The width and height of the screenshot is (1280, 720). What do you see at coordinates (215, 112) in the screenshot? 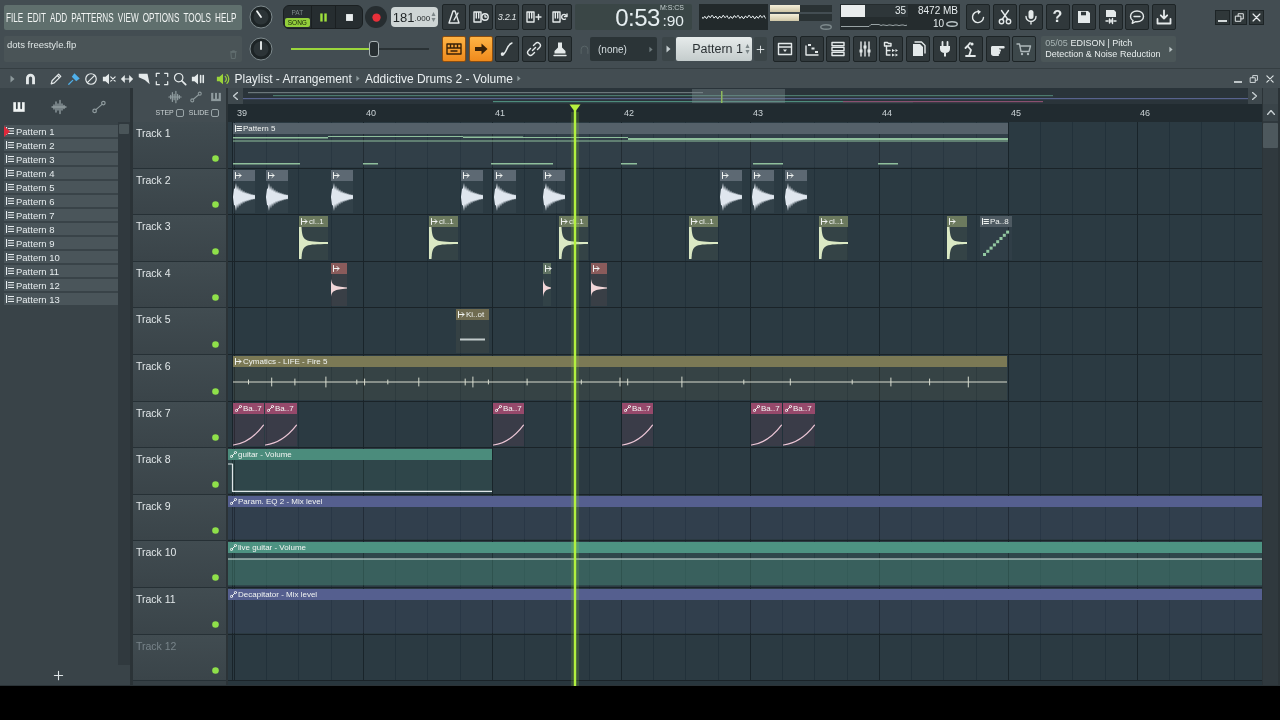
I see `checkbox` at bounding box center [215, 112].